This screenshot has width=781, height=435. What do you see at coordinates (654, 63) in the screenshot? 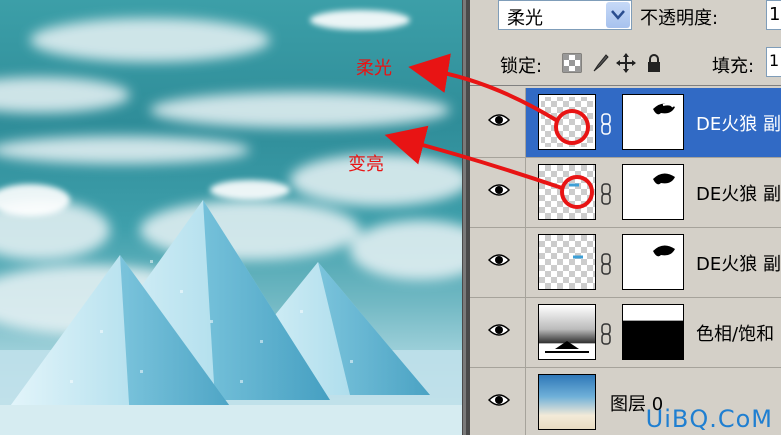
I see `lock-all-icon` at bounding box center [654, 63].